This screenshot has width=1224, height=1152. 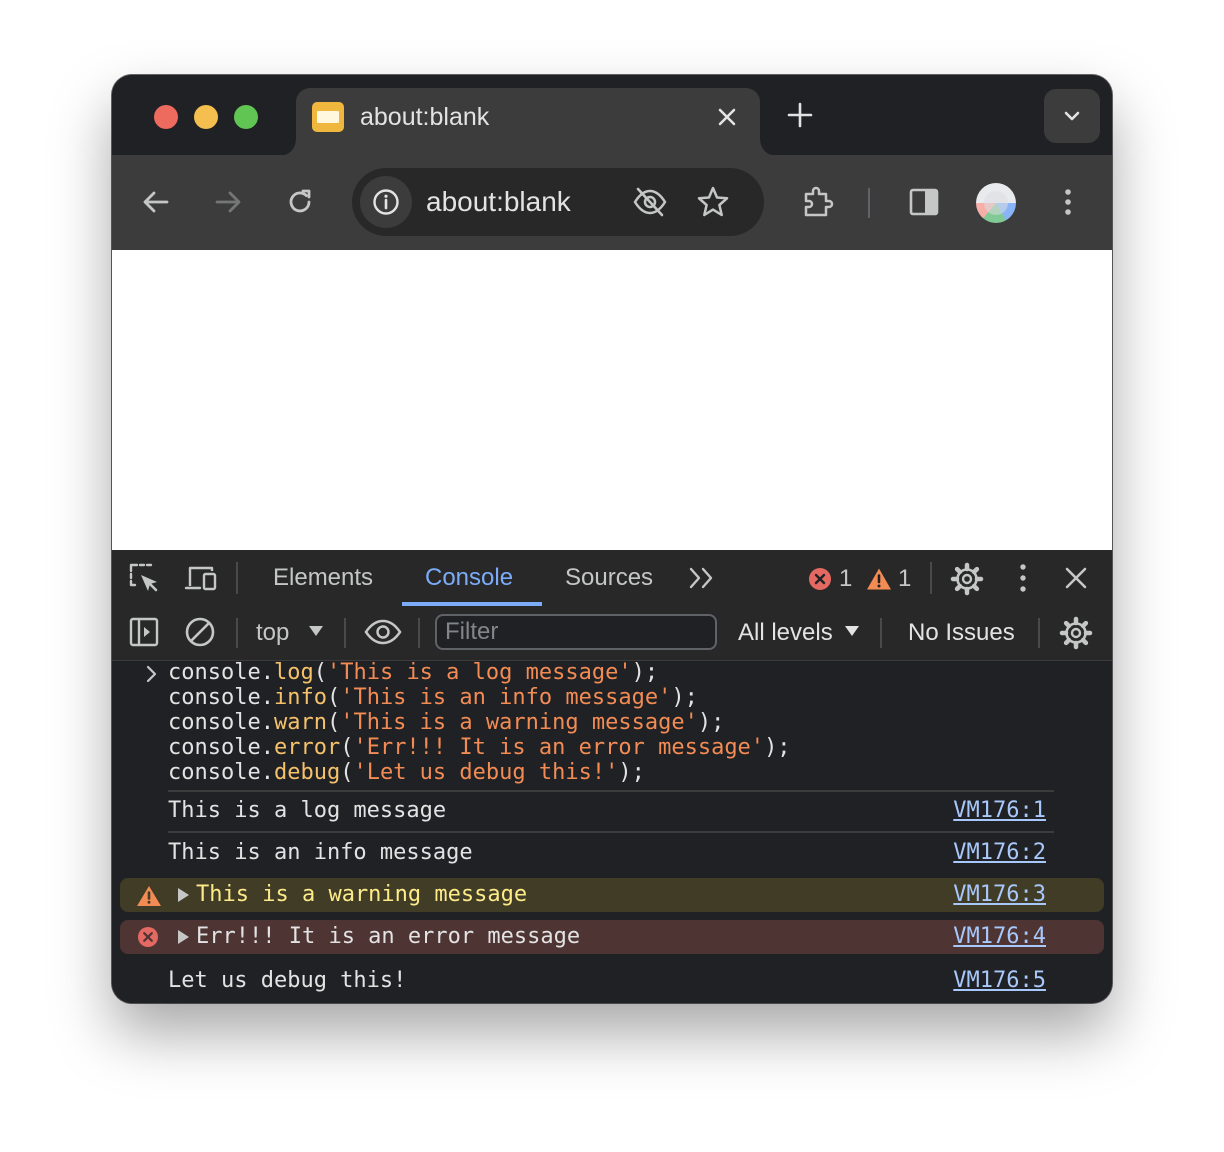 I want to click on info-icon, so click(x=386, y=202).